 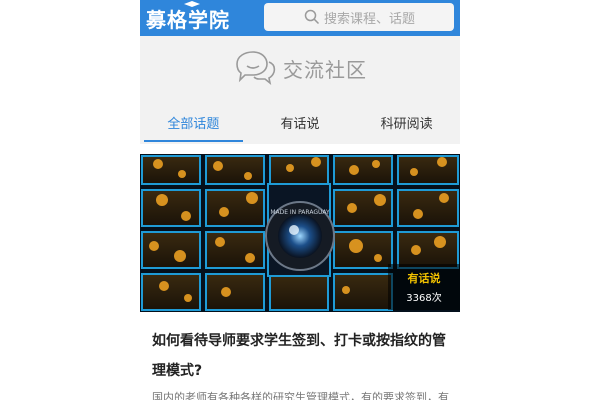 I want to click on community-banner: 交流社区, so click(x=300, y=68).